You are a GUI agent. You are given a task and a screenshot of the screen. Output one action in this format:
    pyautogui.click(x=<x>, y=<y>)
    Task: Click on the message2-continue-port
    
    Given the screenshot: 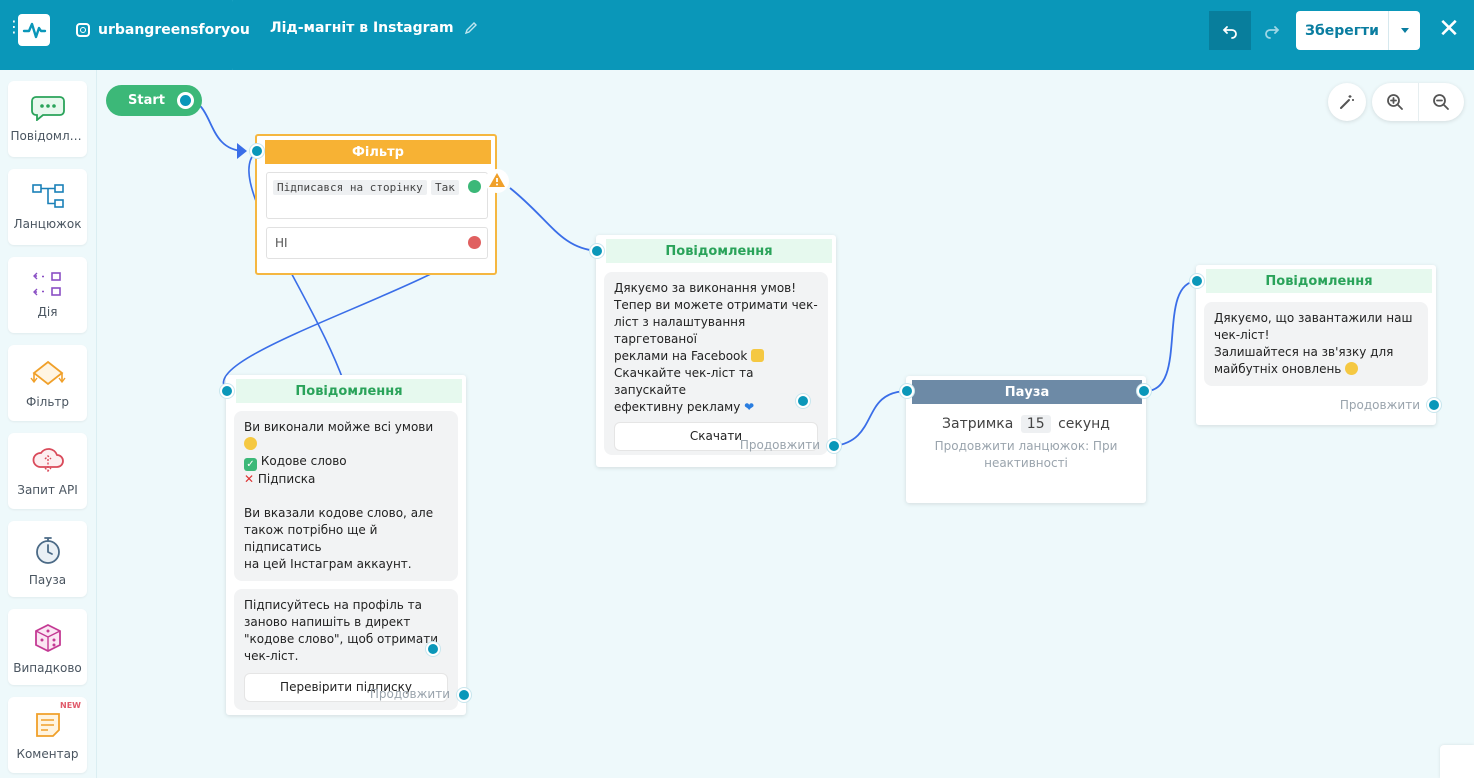 What is the action you would take?
    pyautogui.click(x=464, y=695)
    